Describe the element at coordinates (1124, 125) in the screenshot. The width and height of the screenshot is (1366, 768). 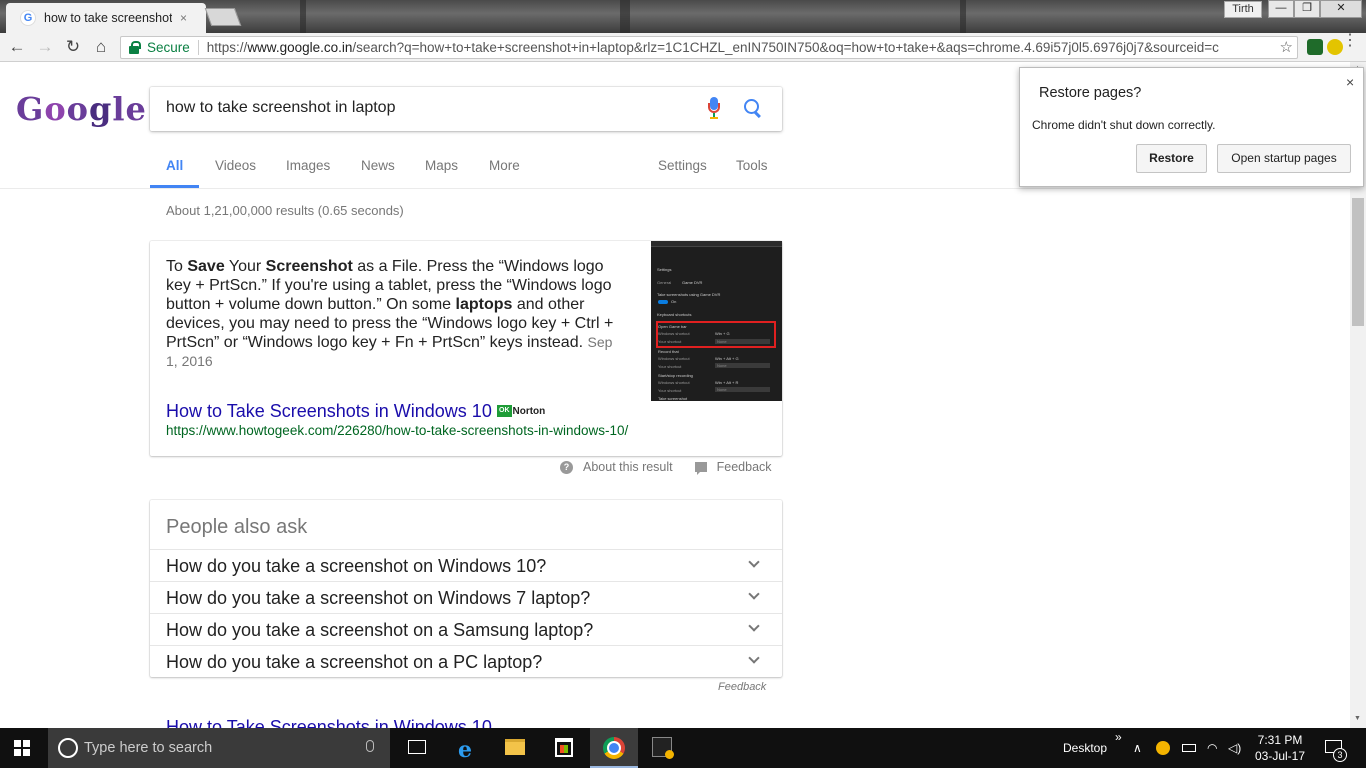
I see `restore-message: Chrome didn't shut down correctly.` at that location.